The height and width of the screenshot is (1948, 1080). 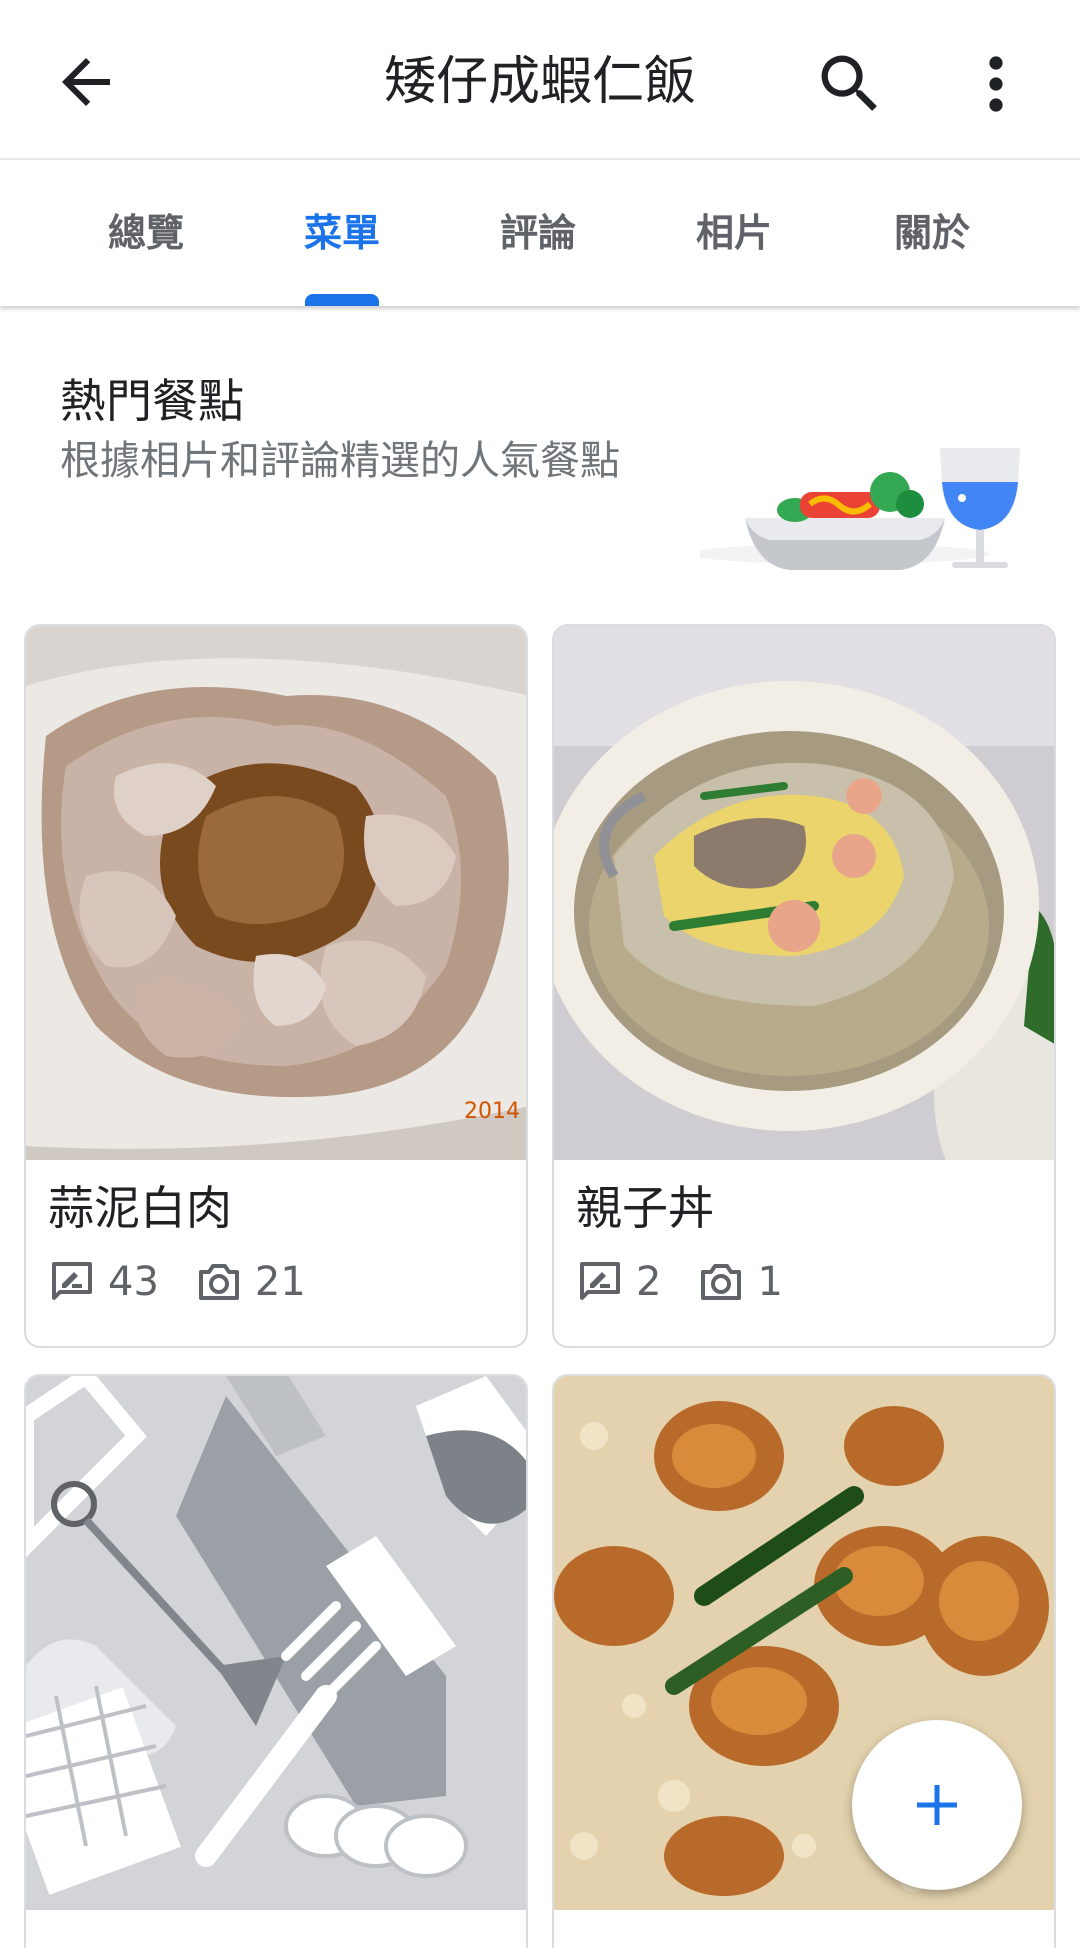 What do you see at coordinates (492, 1111) in the screenshot?
I see `photo-date-stamp: 2014` at bounding box center [492, 1111].